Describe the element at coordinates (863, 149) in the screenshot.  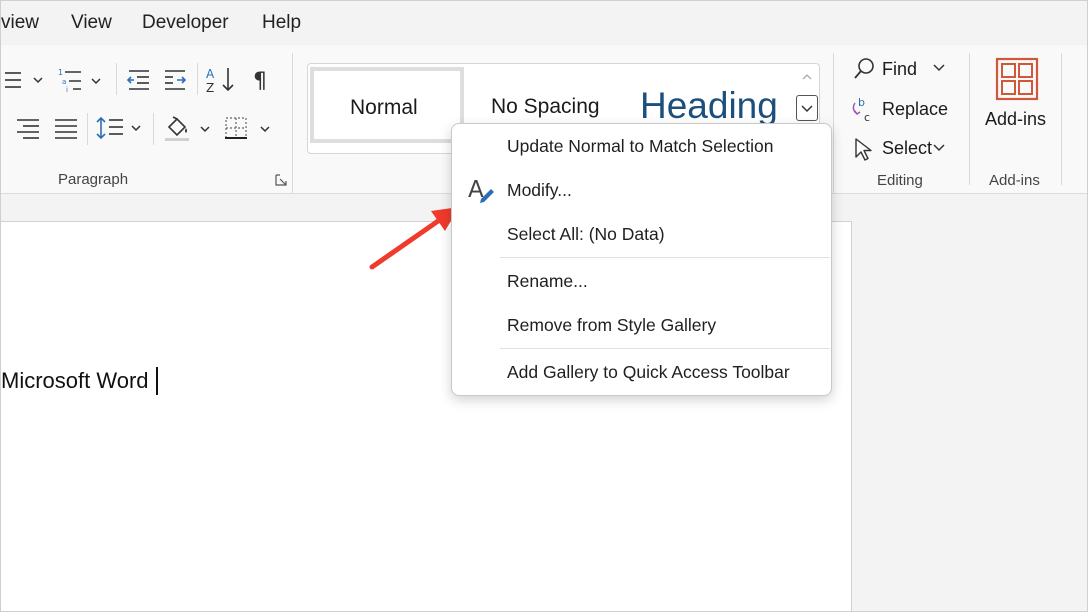
I see `cursor-arrow-icon` at that location.